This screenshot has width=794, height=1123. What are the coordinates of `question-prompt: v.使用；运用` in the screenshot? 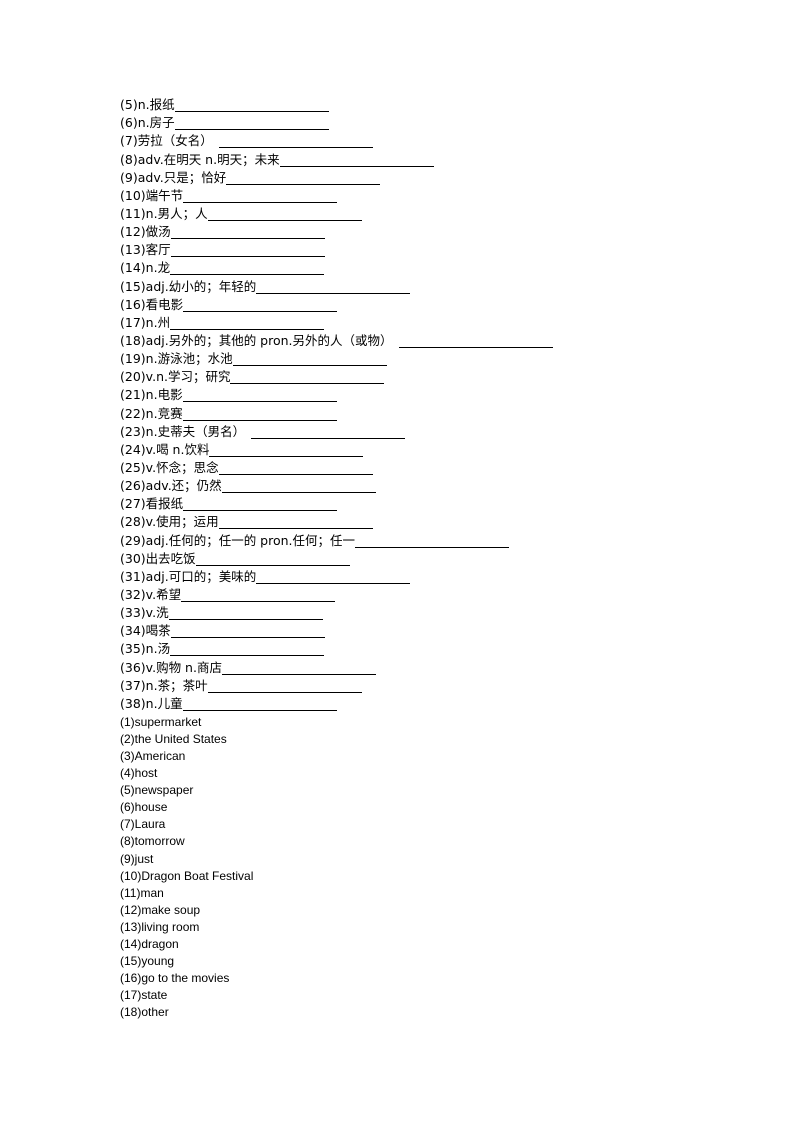 It's located at (182, 522).